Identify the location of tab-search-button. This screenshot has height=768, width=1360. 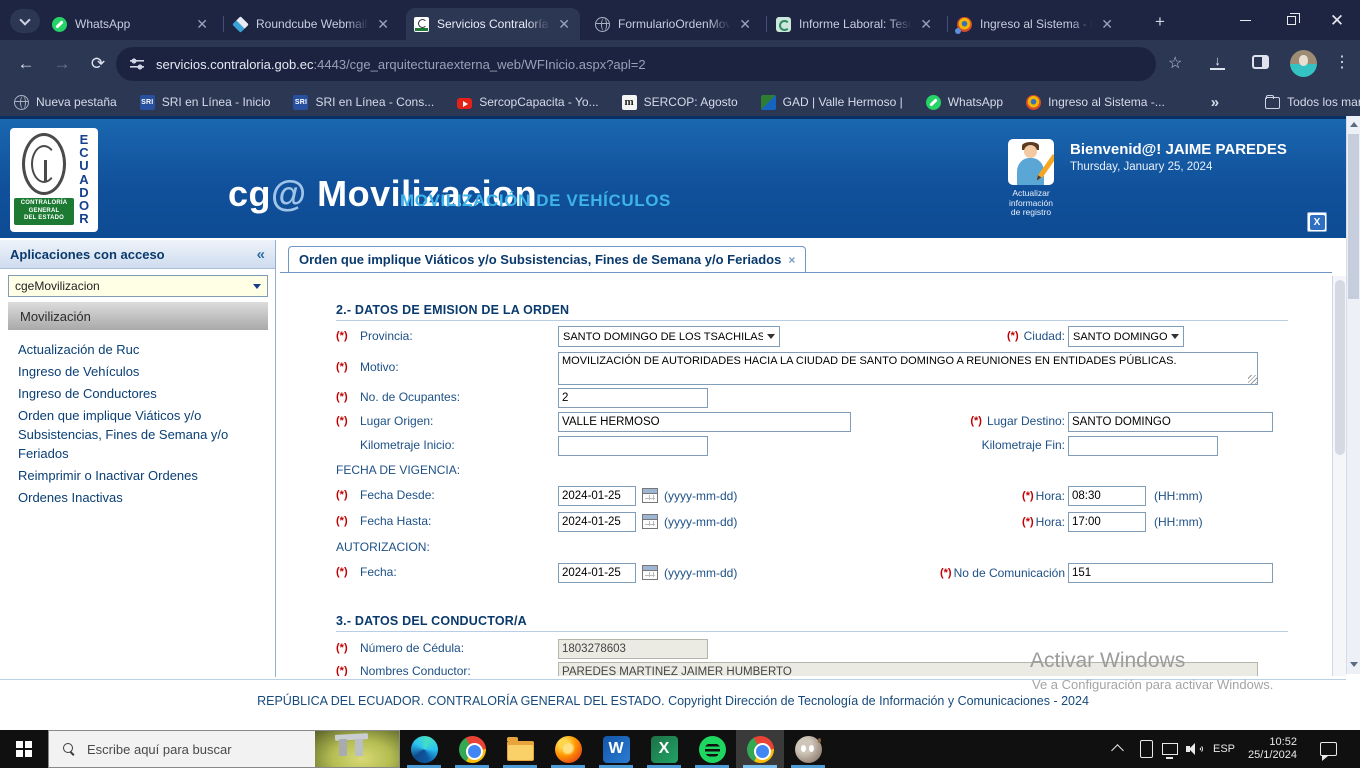
(25, 21).